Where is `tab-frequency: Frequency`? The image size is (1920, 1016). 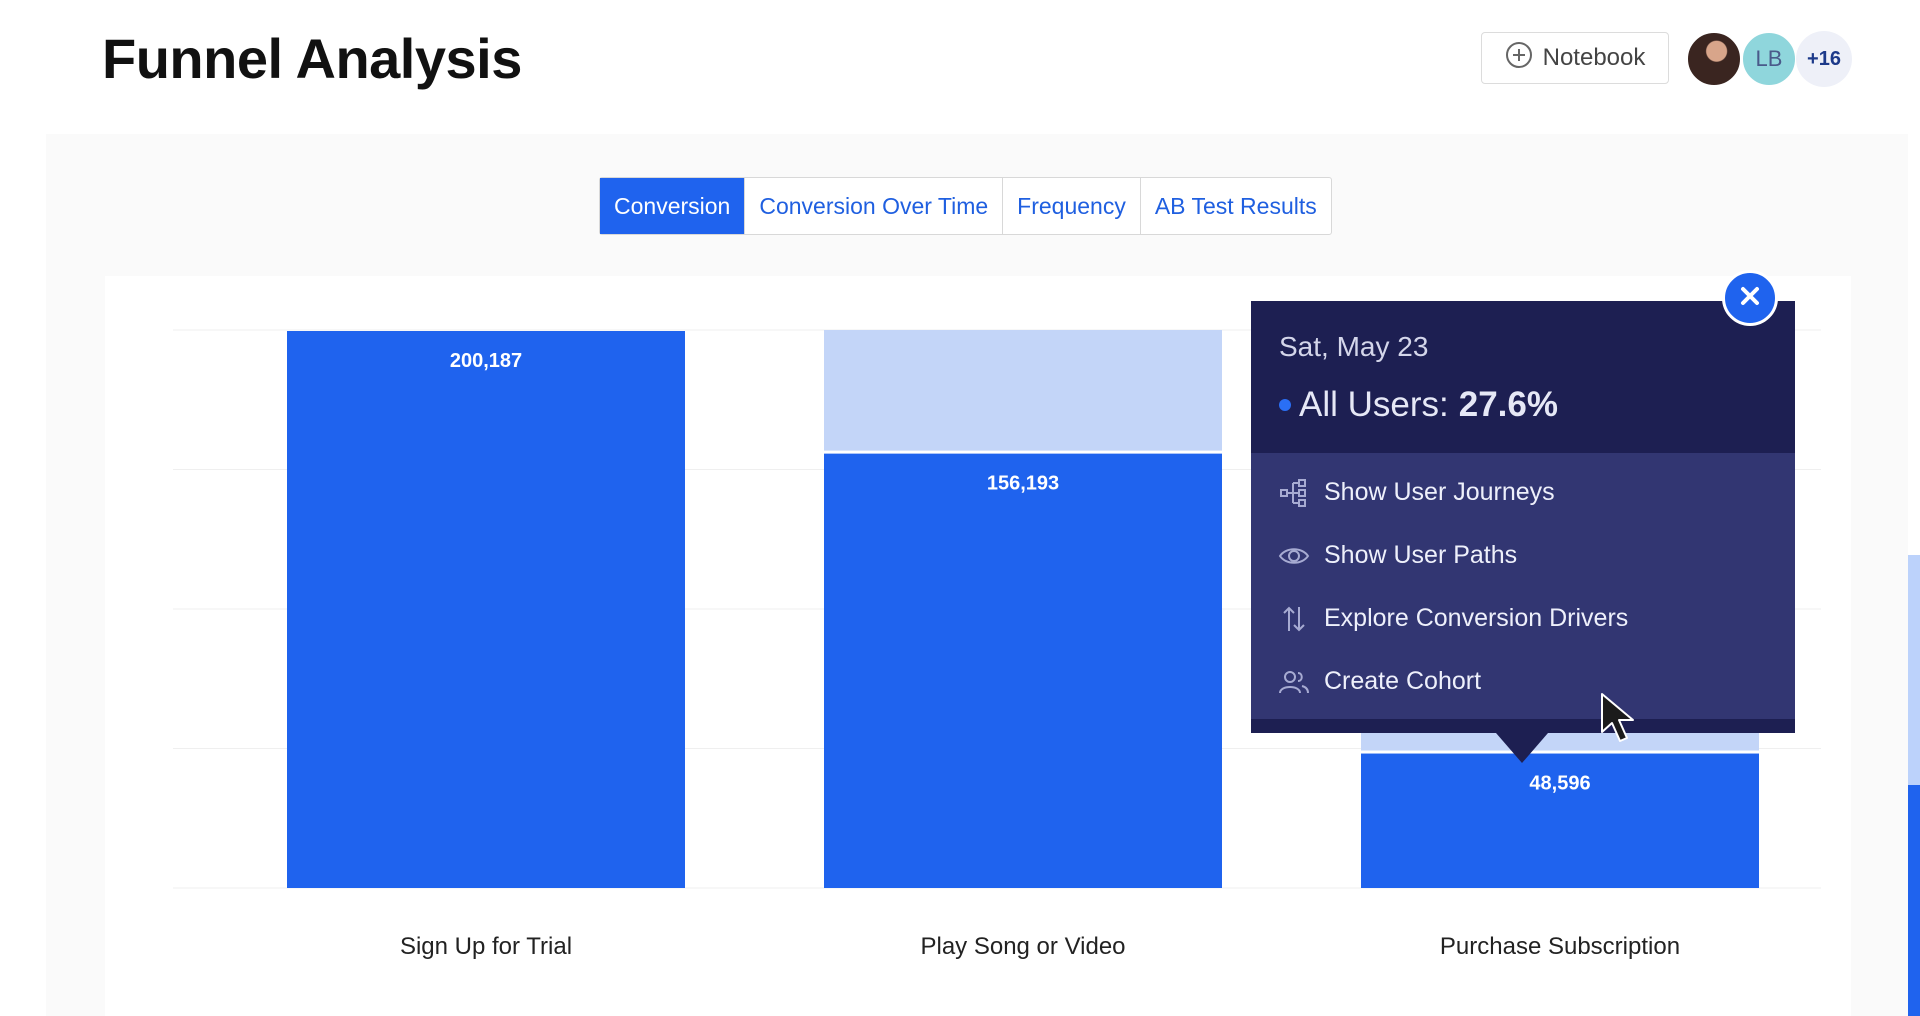
tab-frequency: Frequency is located at coordinates (1072, 206).